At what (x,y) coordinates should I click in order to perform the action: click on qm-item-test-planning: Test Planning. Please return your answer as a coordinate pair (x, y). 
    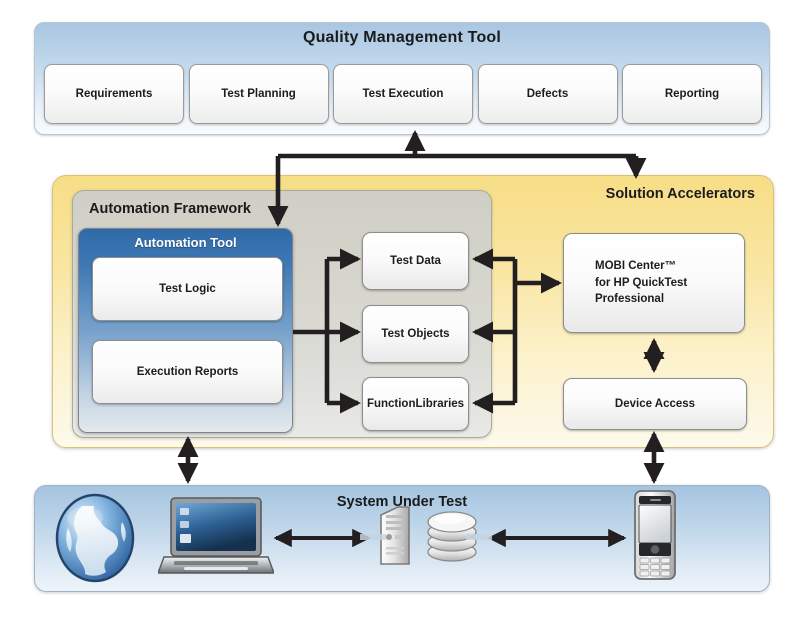
    Looking at the image, I should click on (258, 94).